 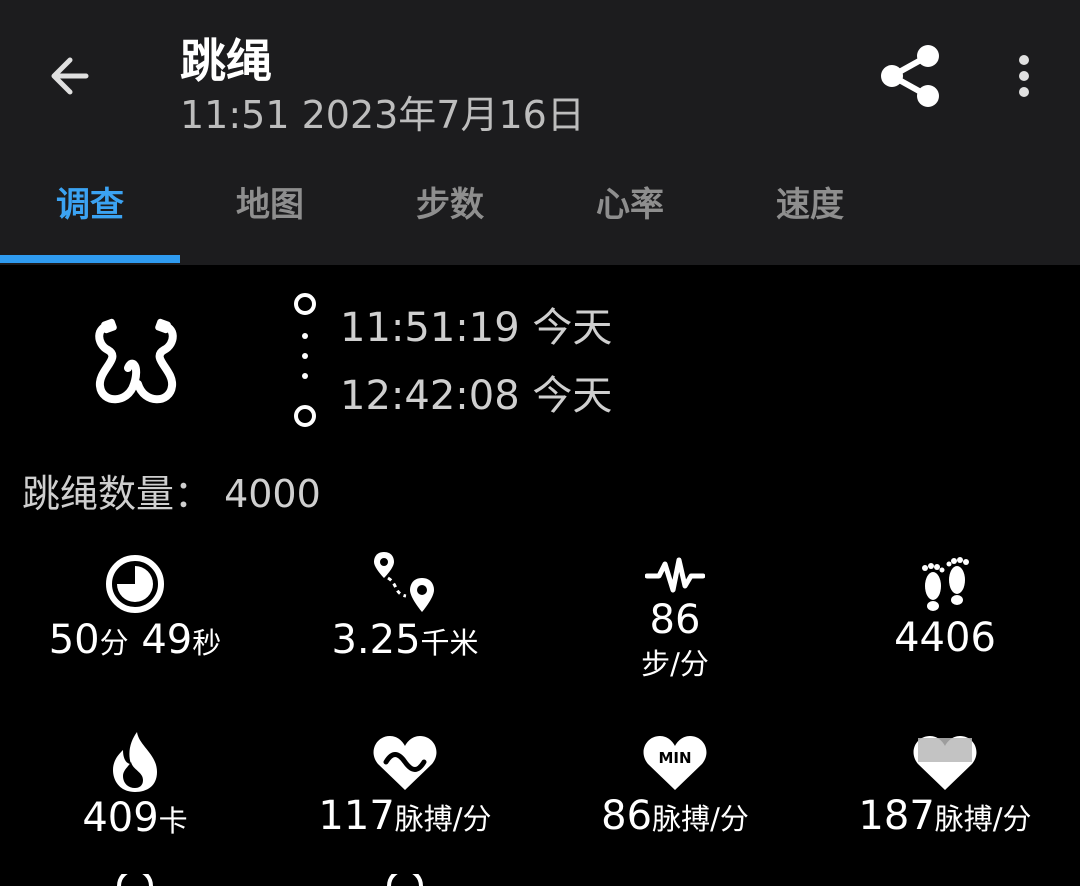 I want to click on min-heart-rate-value: 86脉搏/分, so click(x=675, y=816).